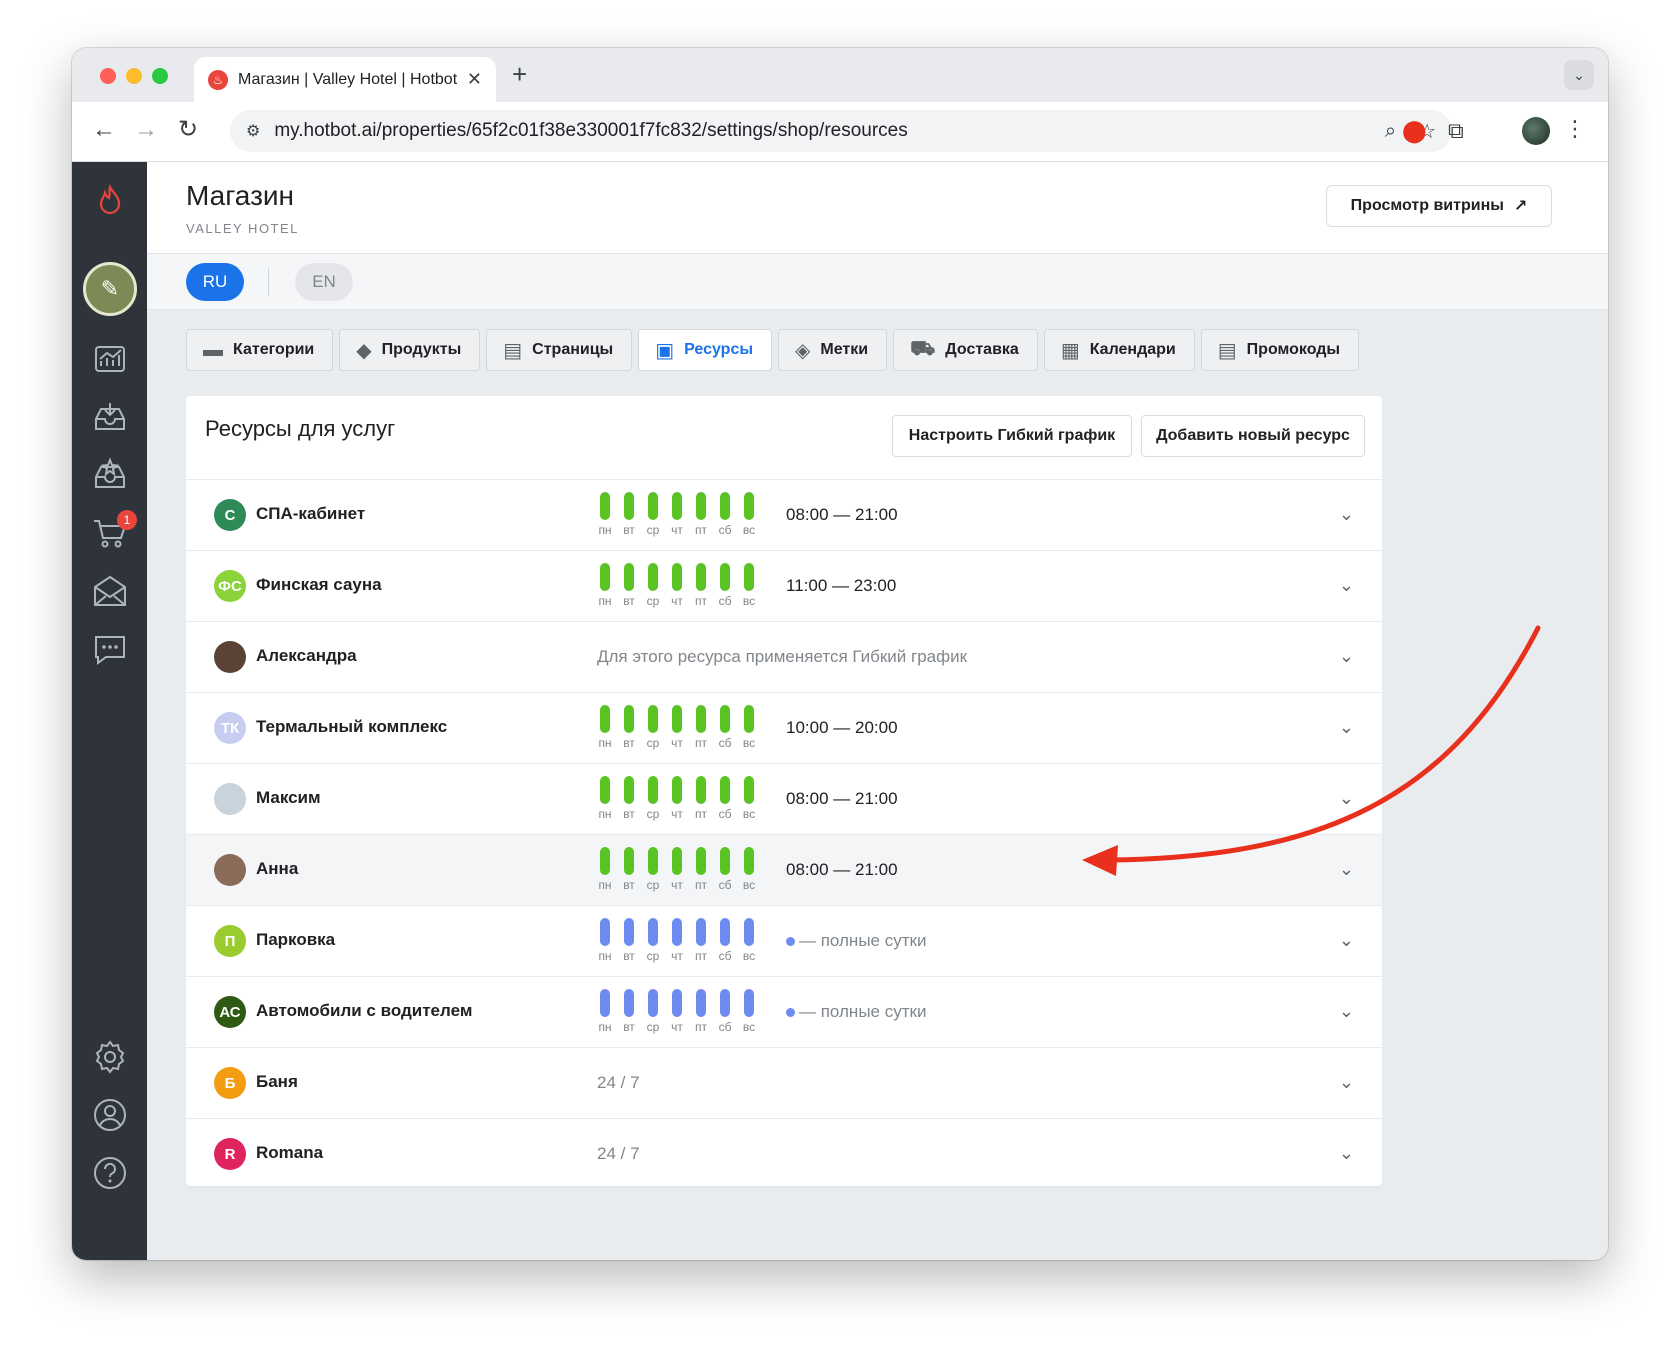 Image resolution: width=1680 pixels, height=1355 pixels. Describe the element at coordinates (1390, 131) in the screenshot. I see `zoom-icon: ⌕` at that location.